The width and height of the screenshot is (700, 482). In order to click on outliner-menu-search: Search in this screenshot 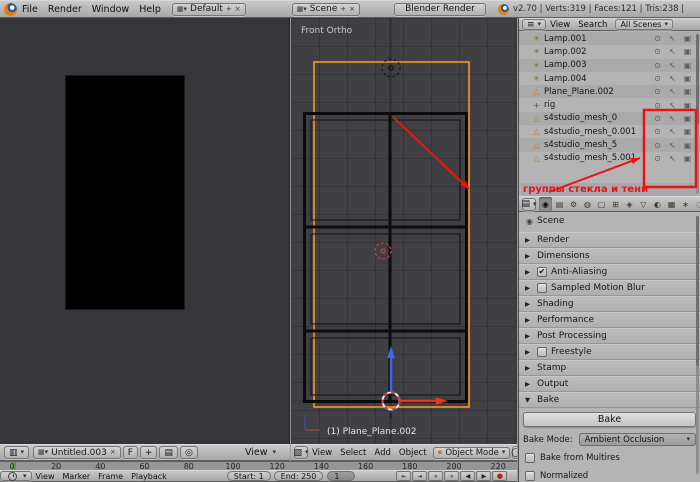, I will do `click(592, 25)`.